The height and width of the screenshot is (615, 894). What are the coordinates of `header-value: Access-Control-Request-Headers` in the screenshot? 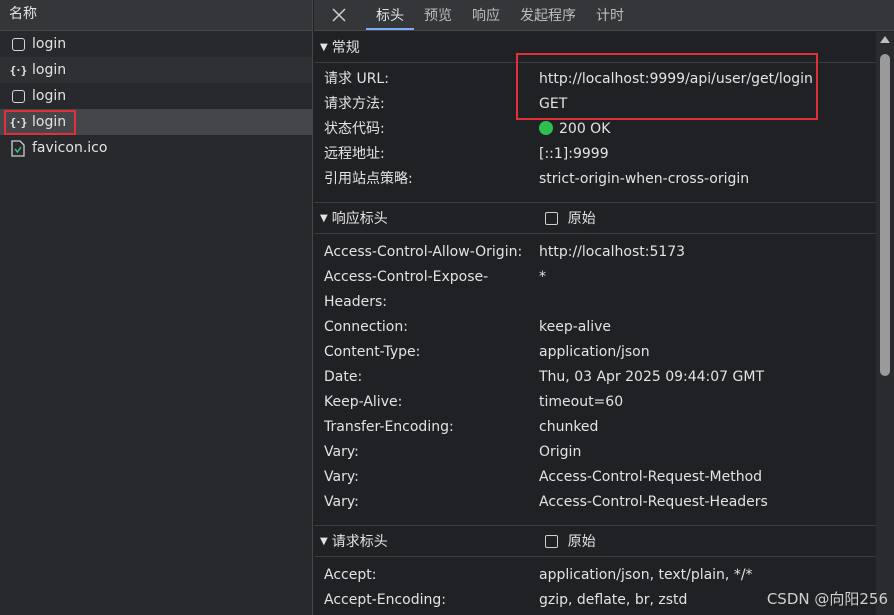 It's located at (707, 502).